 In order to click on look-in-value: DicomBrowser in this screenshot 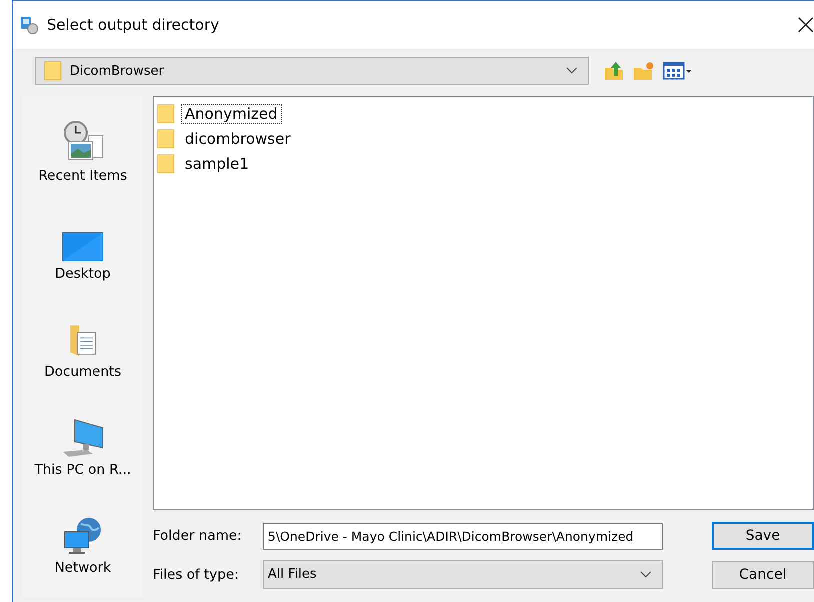, I will do `click(118, 71)`.